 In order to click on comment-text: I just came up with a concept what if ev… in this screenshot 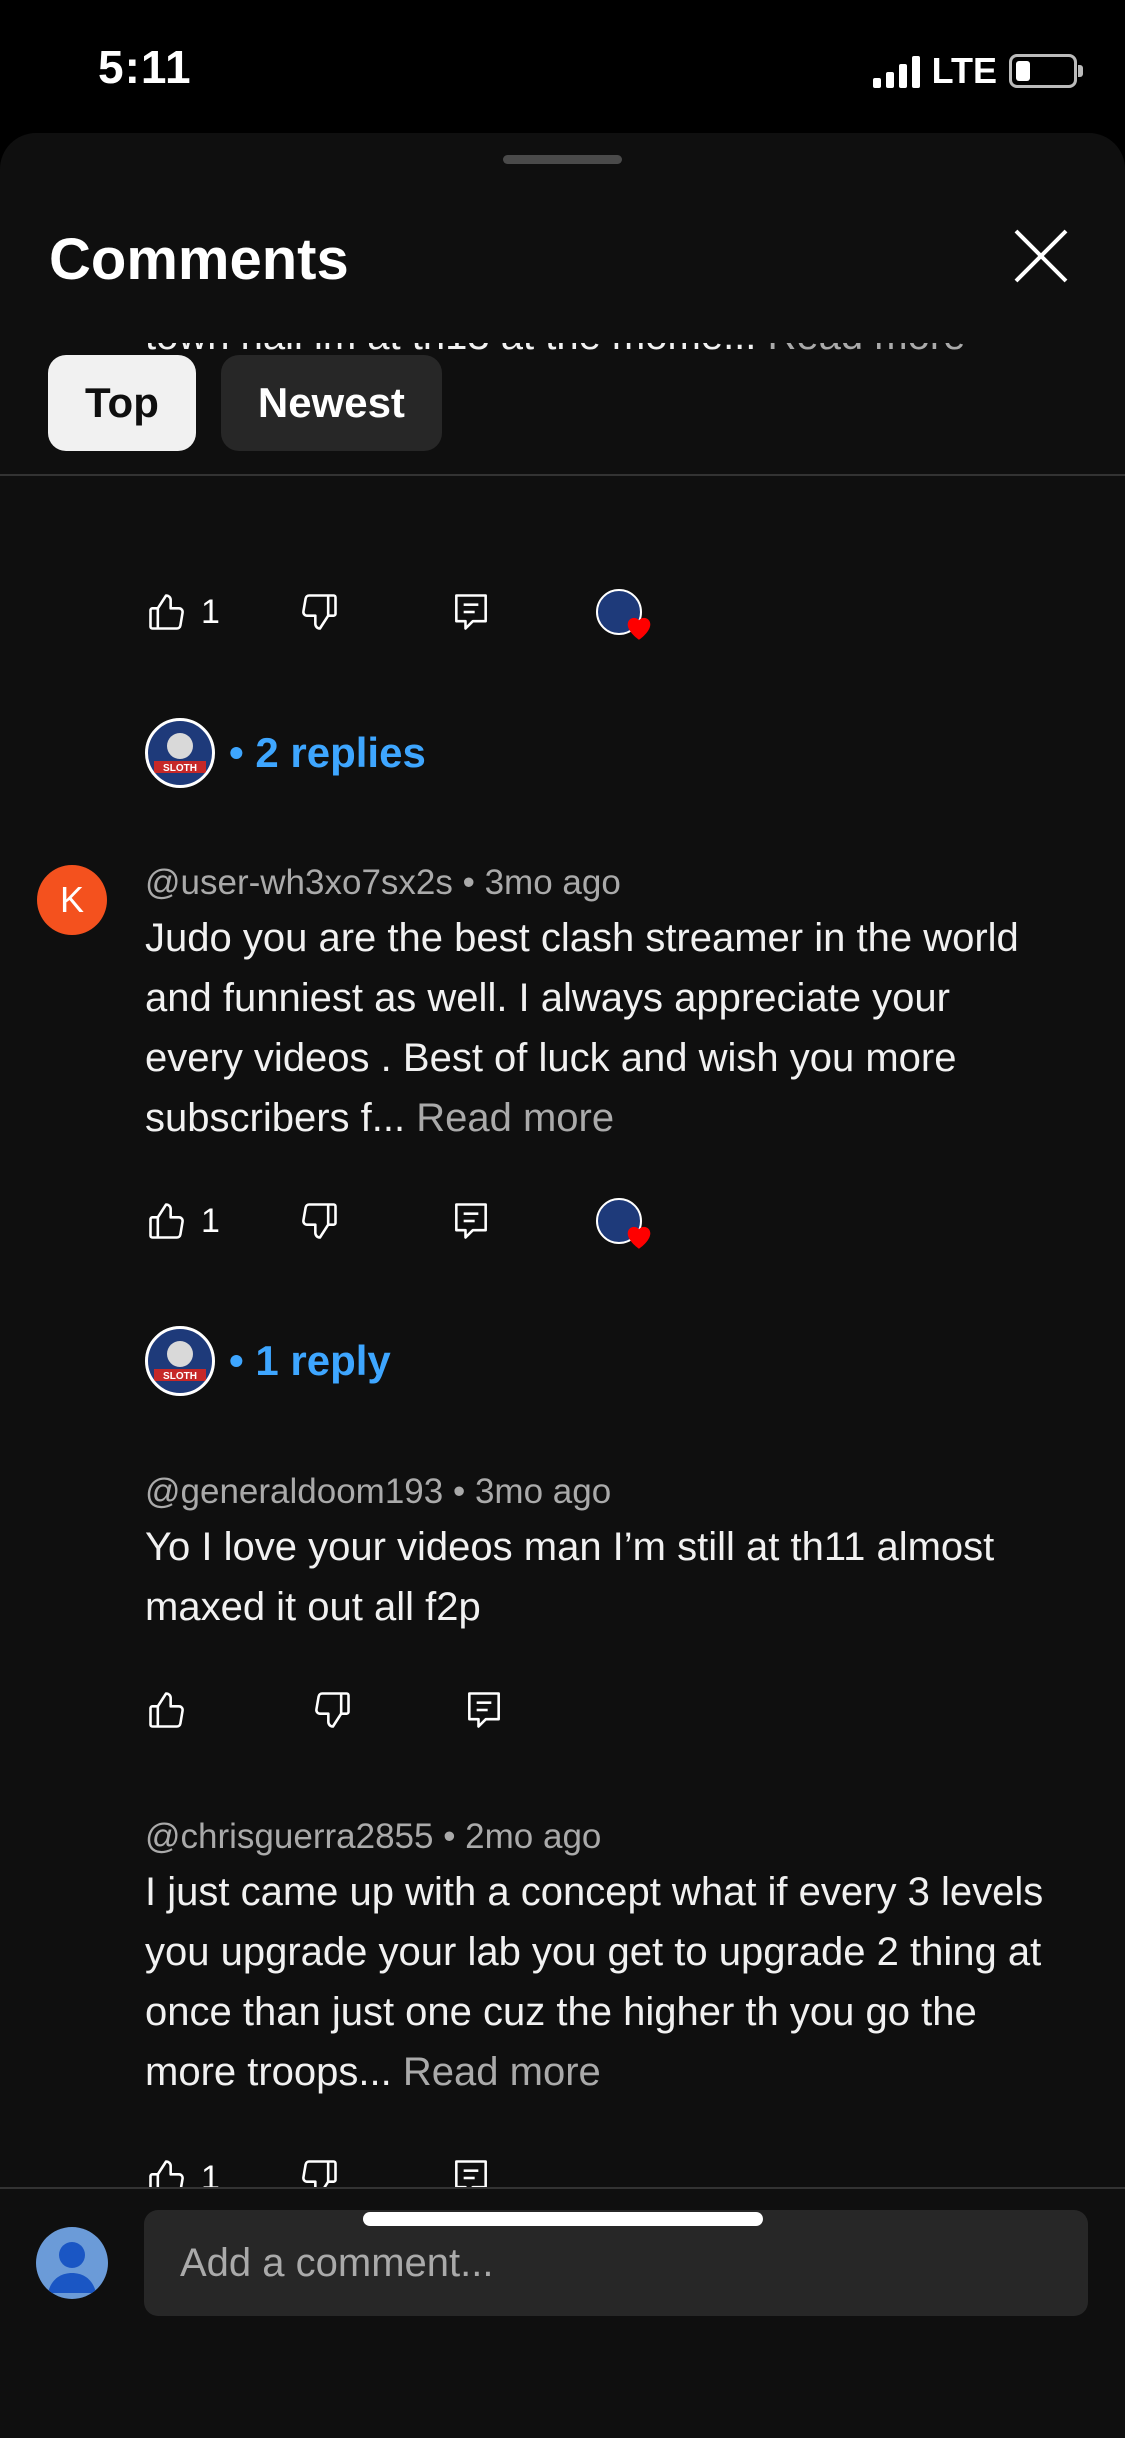, I will do `click(594, 1982)`.